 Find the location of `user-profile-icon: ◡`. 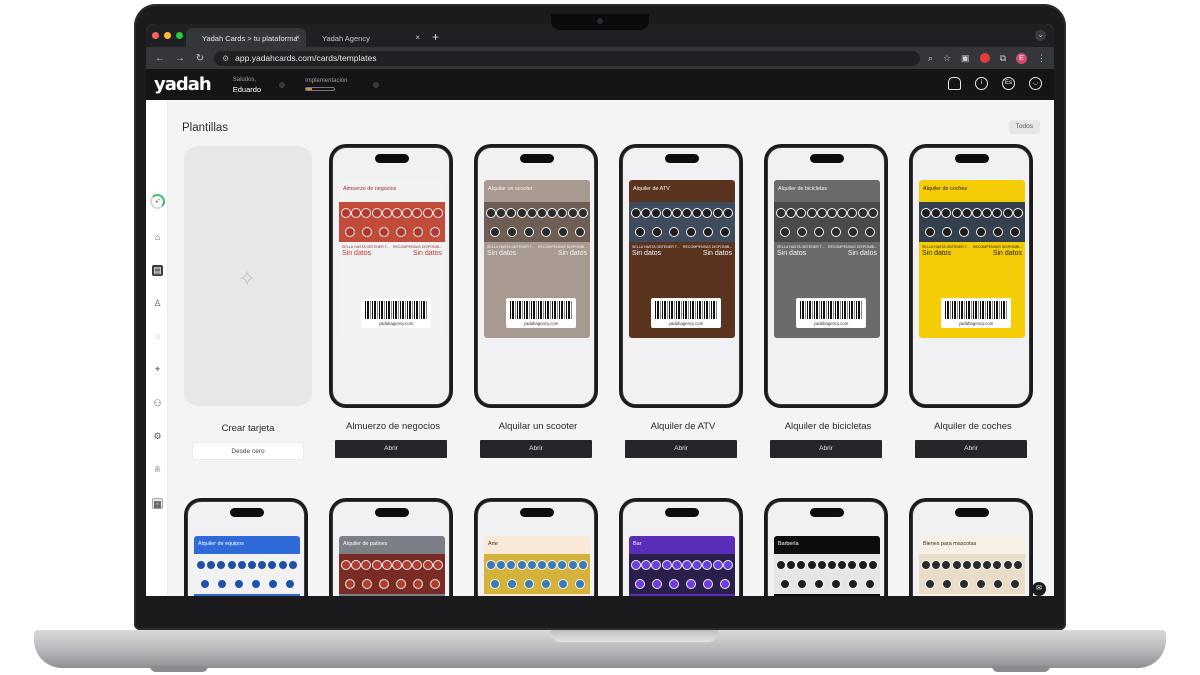

user-profile-icon: ◡ is located at coordinates (1035, 83).